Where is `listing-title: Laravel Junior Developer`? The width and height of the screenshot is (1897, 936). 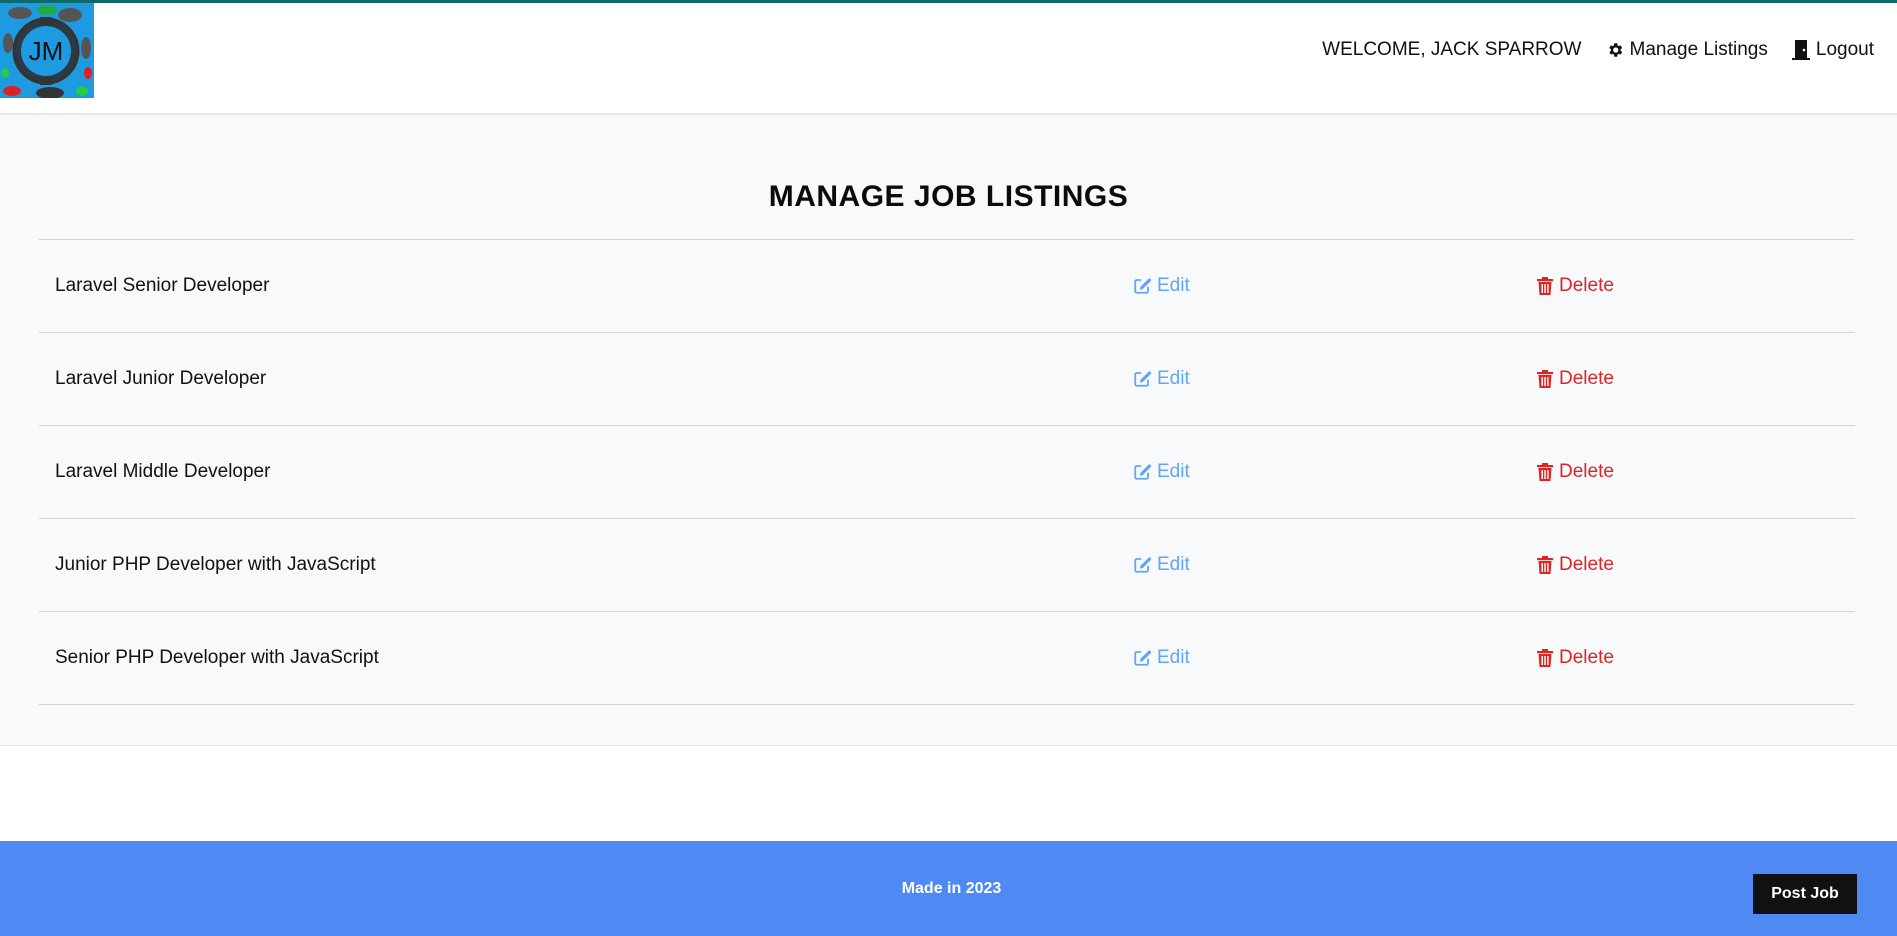 listing-title: Laravel Junior Developer is located at coordinates (161, 378).